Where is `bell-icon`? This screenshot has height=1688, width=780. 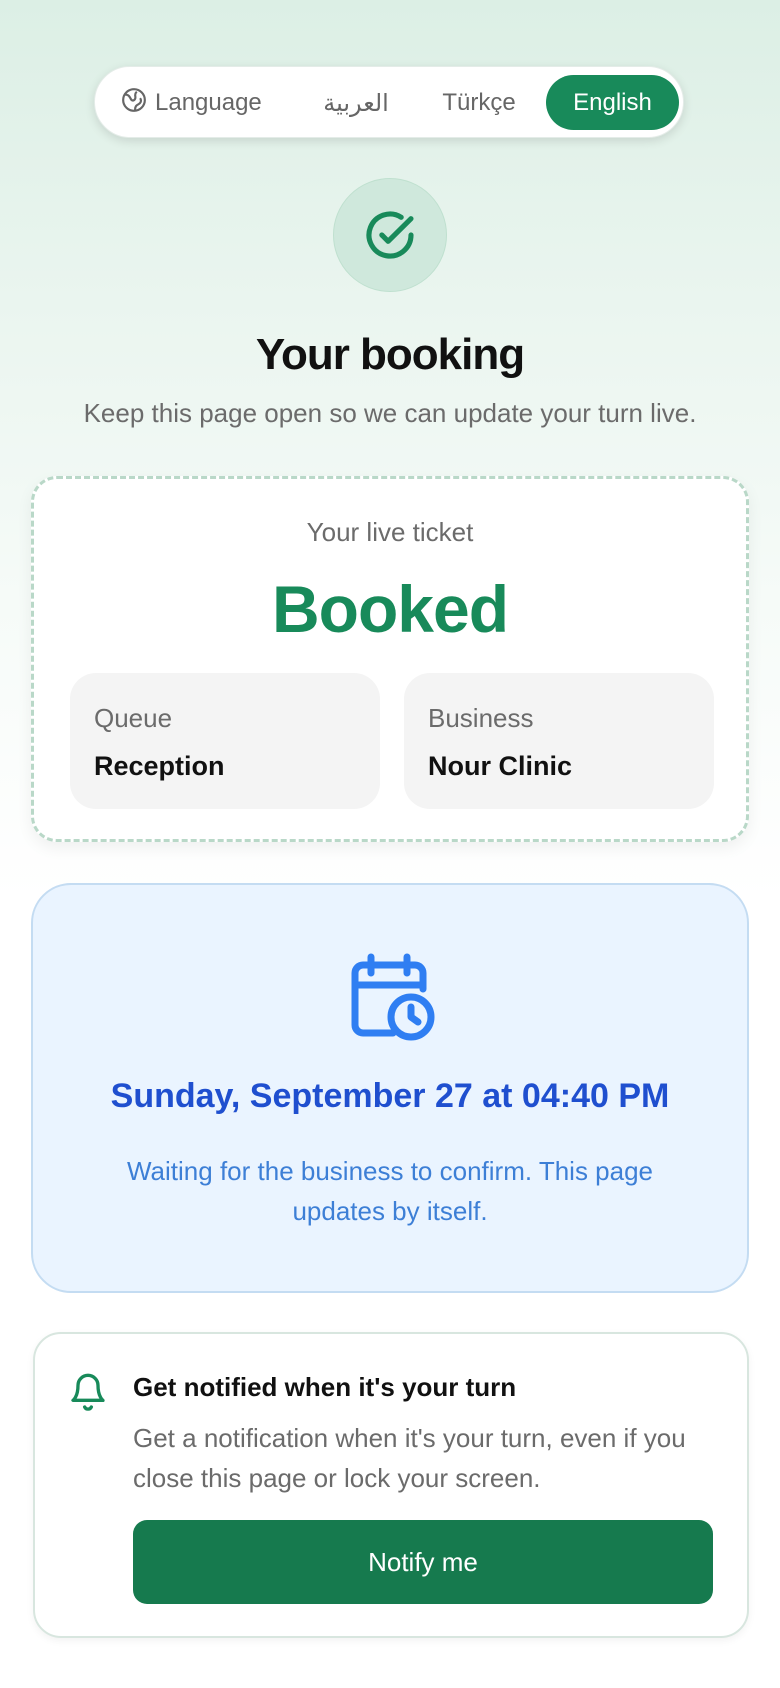
bell-icon is located at coordinates (88, 1394).